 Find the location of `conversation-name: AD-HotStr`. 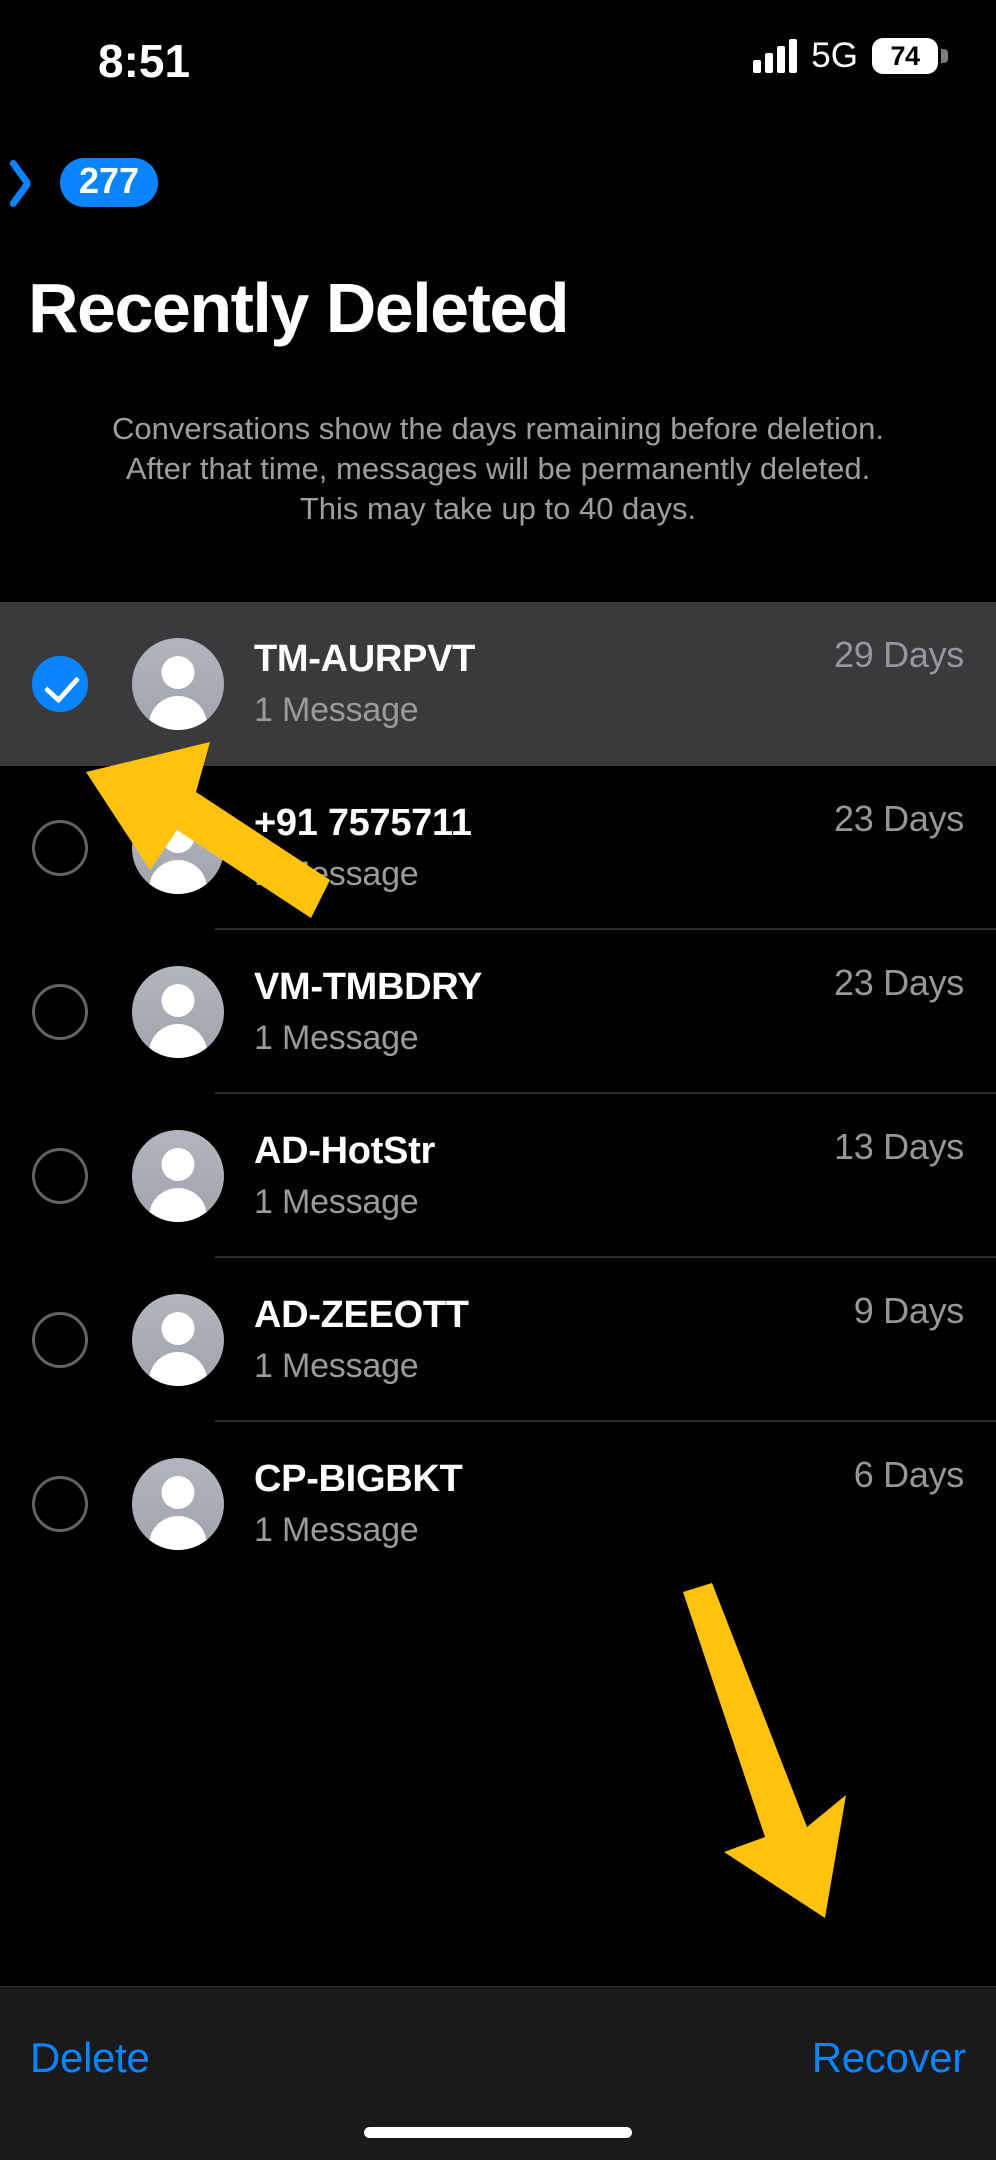

conversation-name: AD-HotStr is located at coordinates (344, 1151).